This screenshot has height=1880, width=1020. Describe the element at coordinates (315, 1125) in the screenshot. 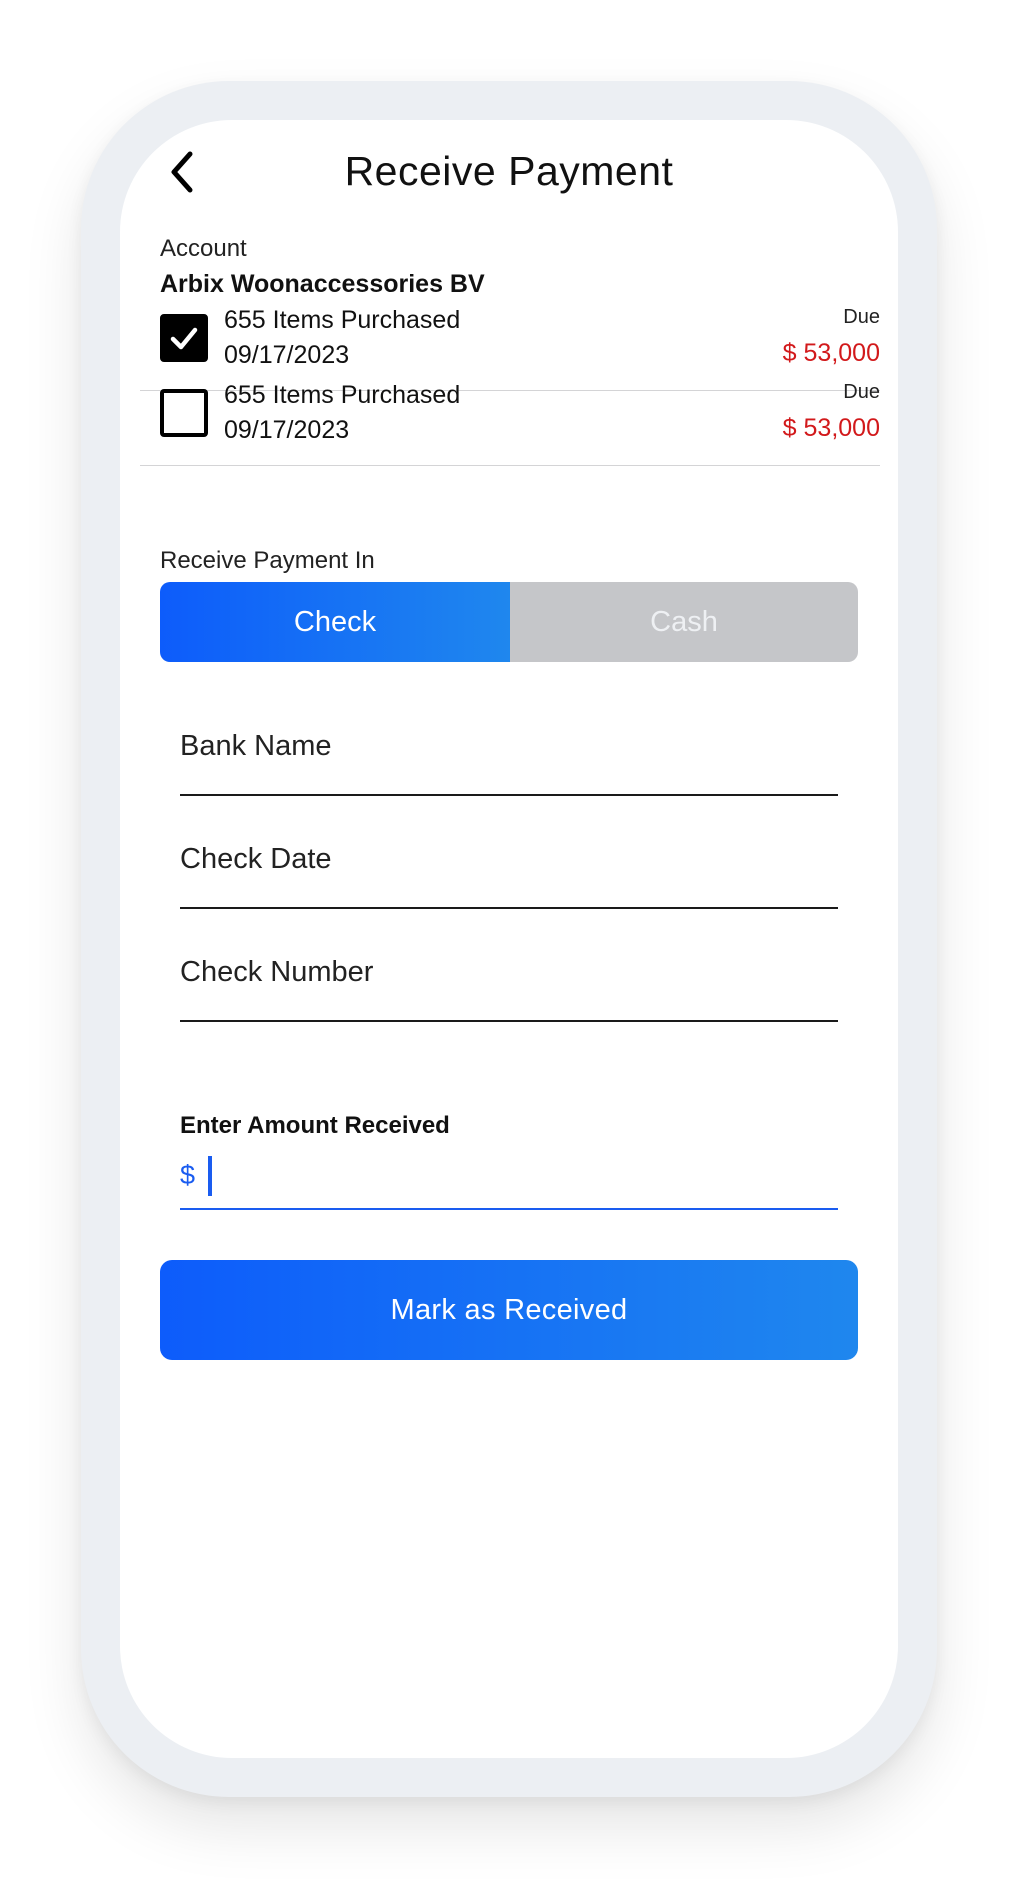

I see `amount-label: Enter Amount Received` at that location.